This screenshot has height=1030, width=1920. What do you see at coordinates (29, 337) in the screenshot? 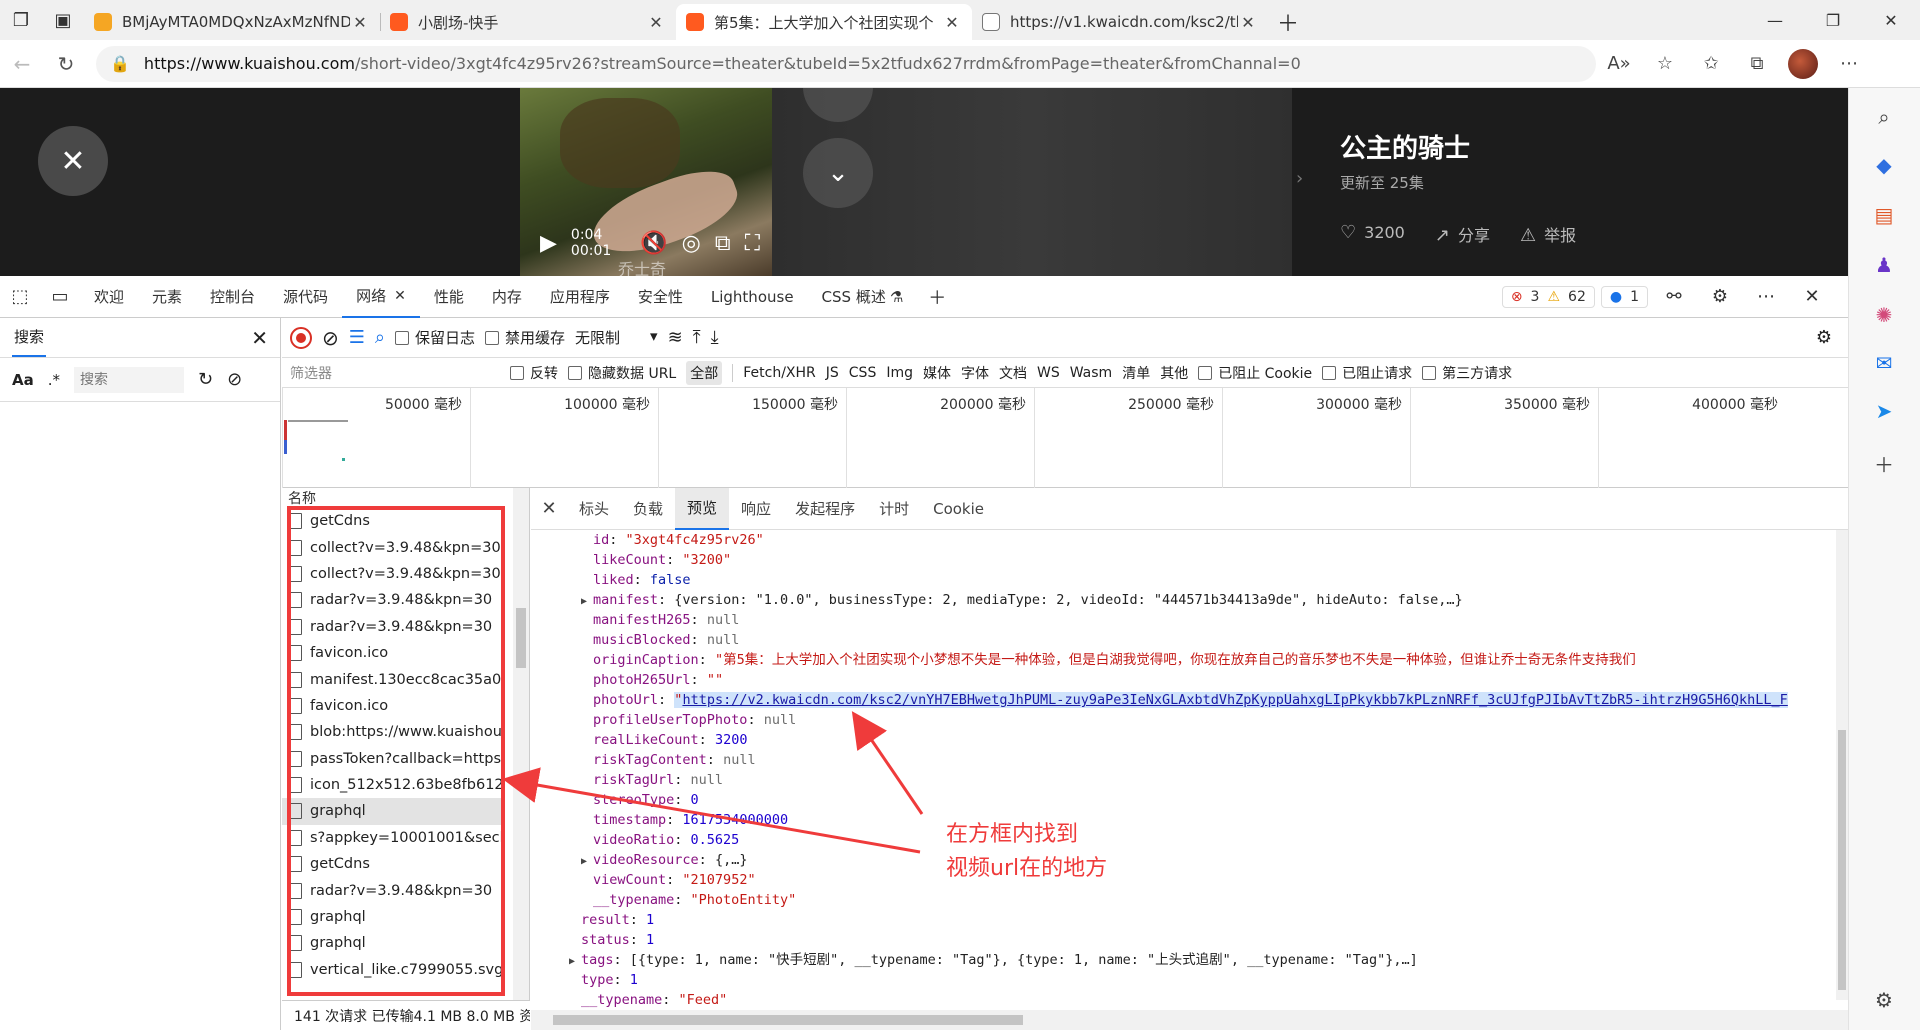
I see `search-tab: 搜索` at bounding box center [29, 337].